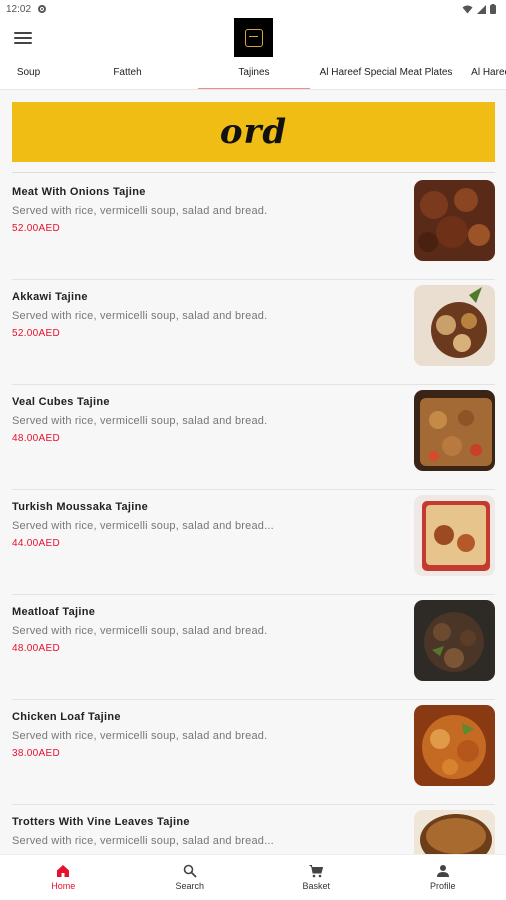 The image size is (506, 900). Describe the element at coordinates (36, 543) in the screenshot. I see `item-price: 44.00AED` at that location.